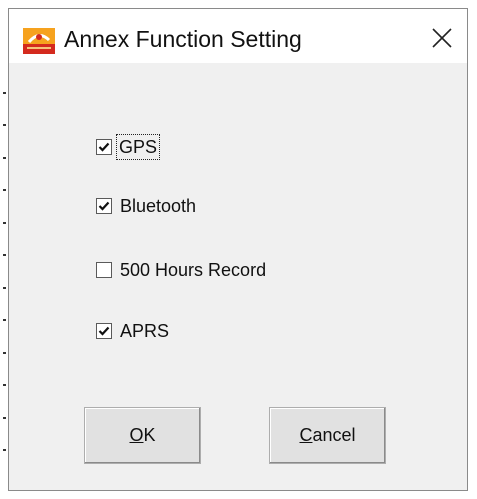  I want to click on hours-record-checkbox-option: 500 Hours Record, so click(181, 270).